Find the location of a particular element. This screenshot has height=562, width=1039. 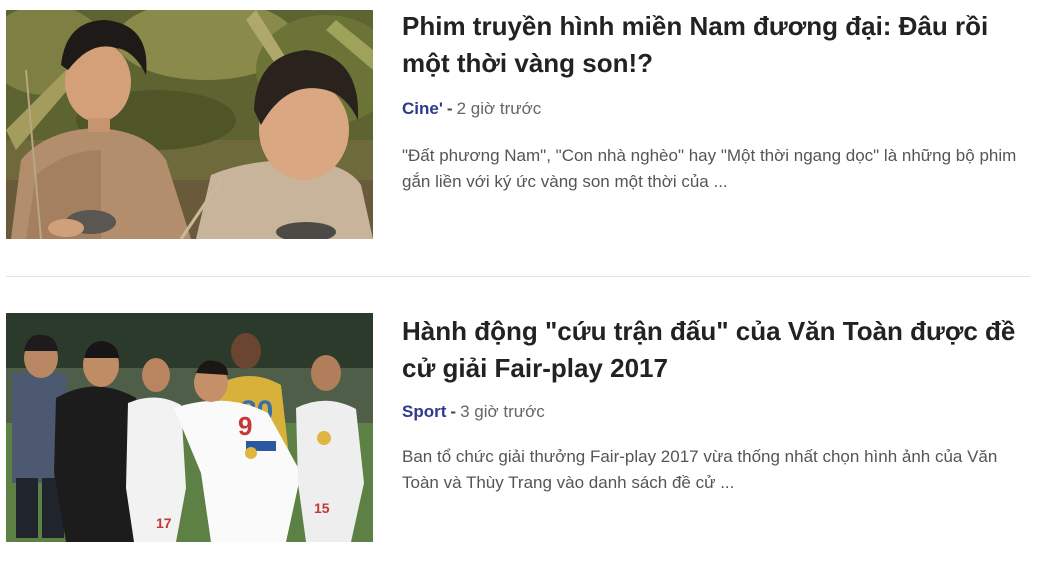

thumbnail-image: 20 17 9 15 is located at coordinates (189, 427).